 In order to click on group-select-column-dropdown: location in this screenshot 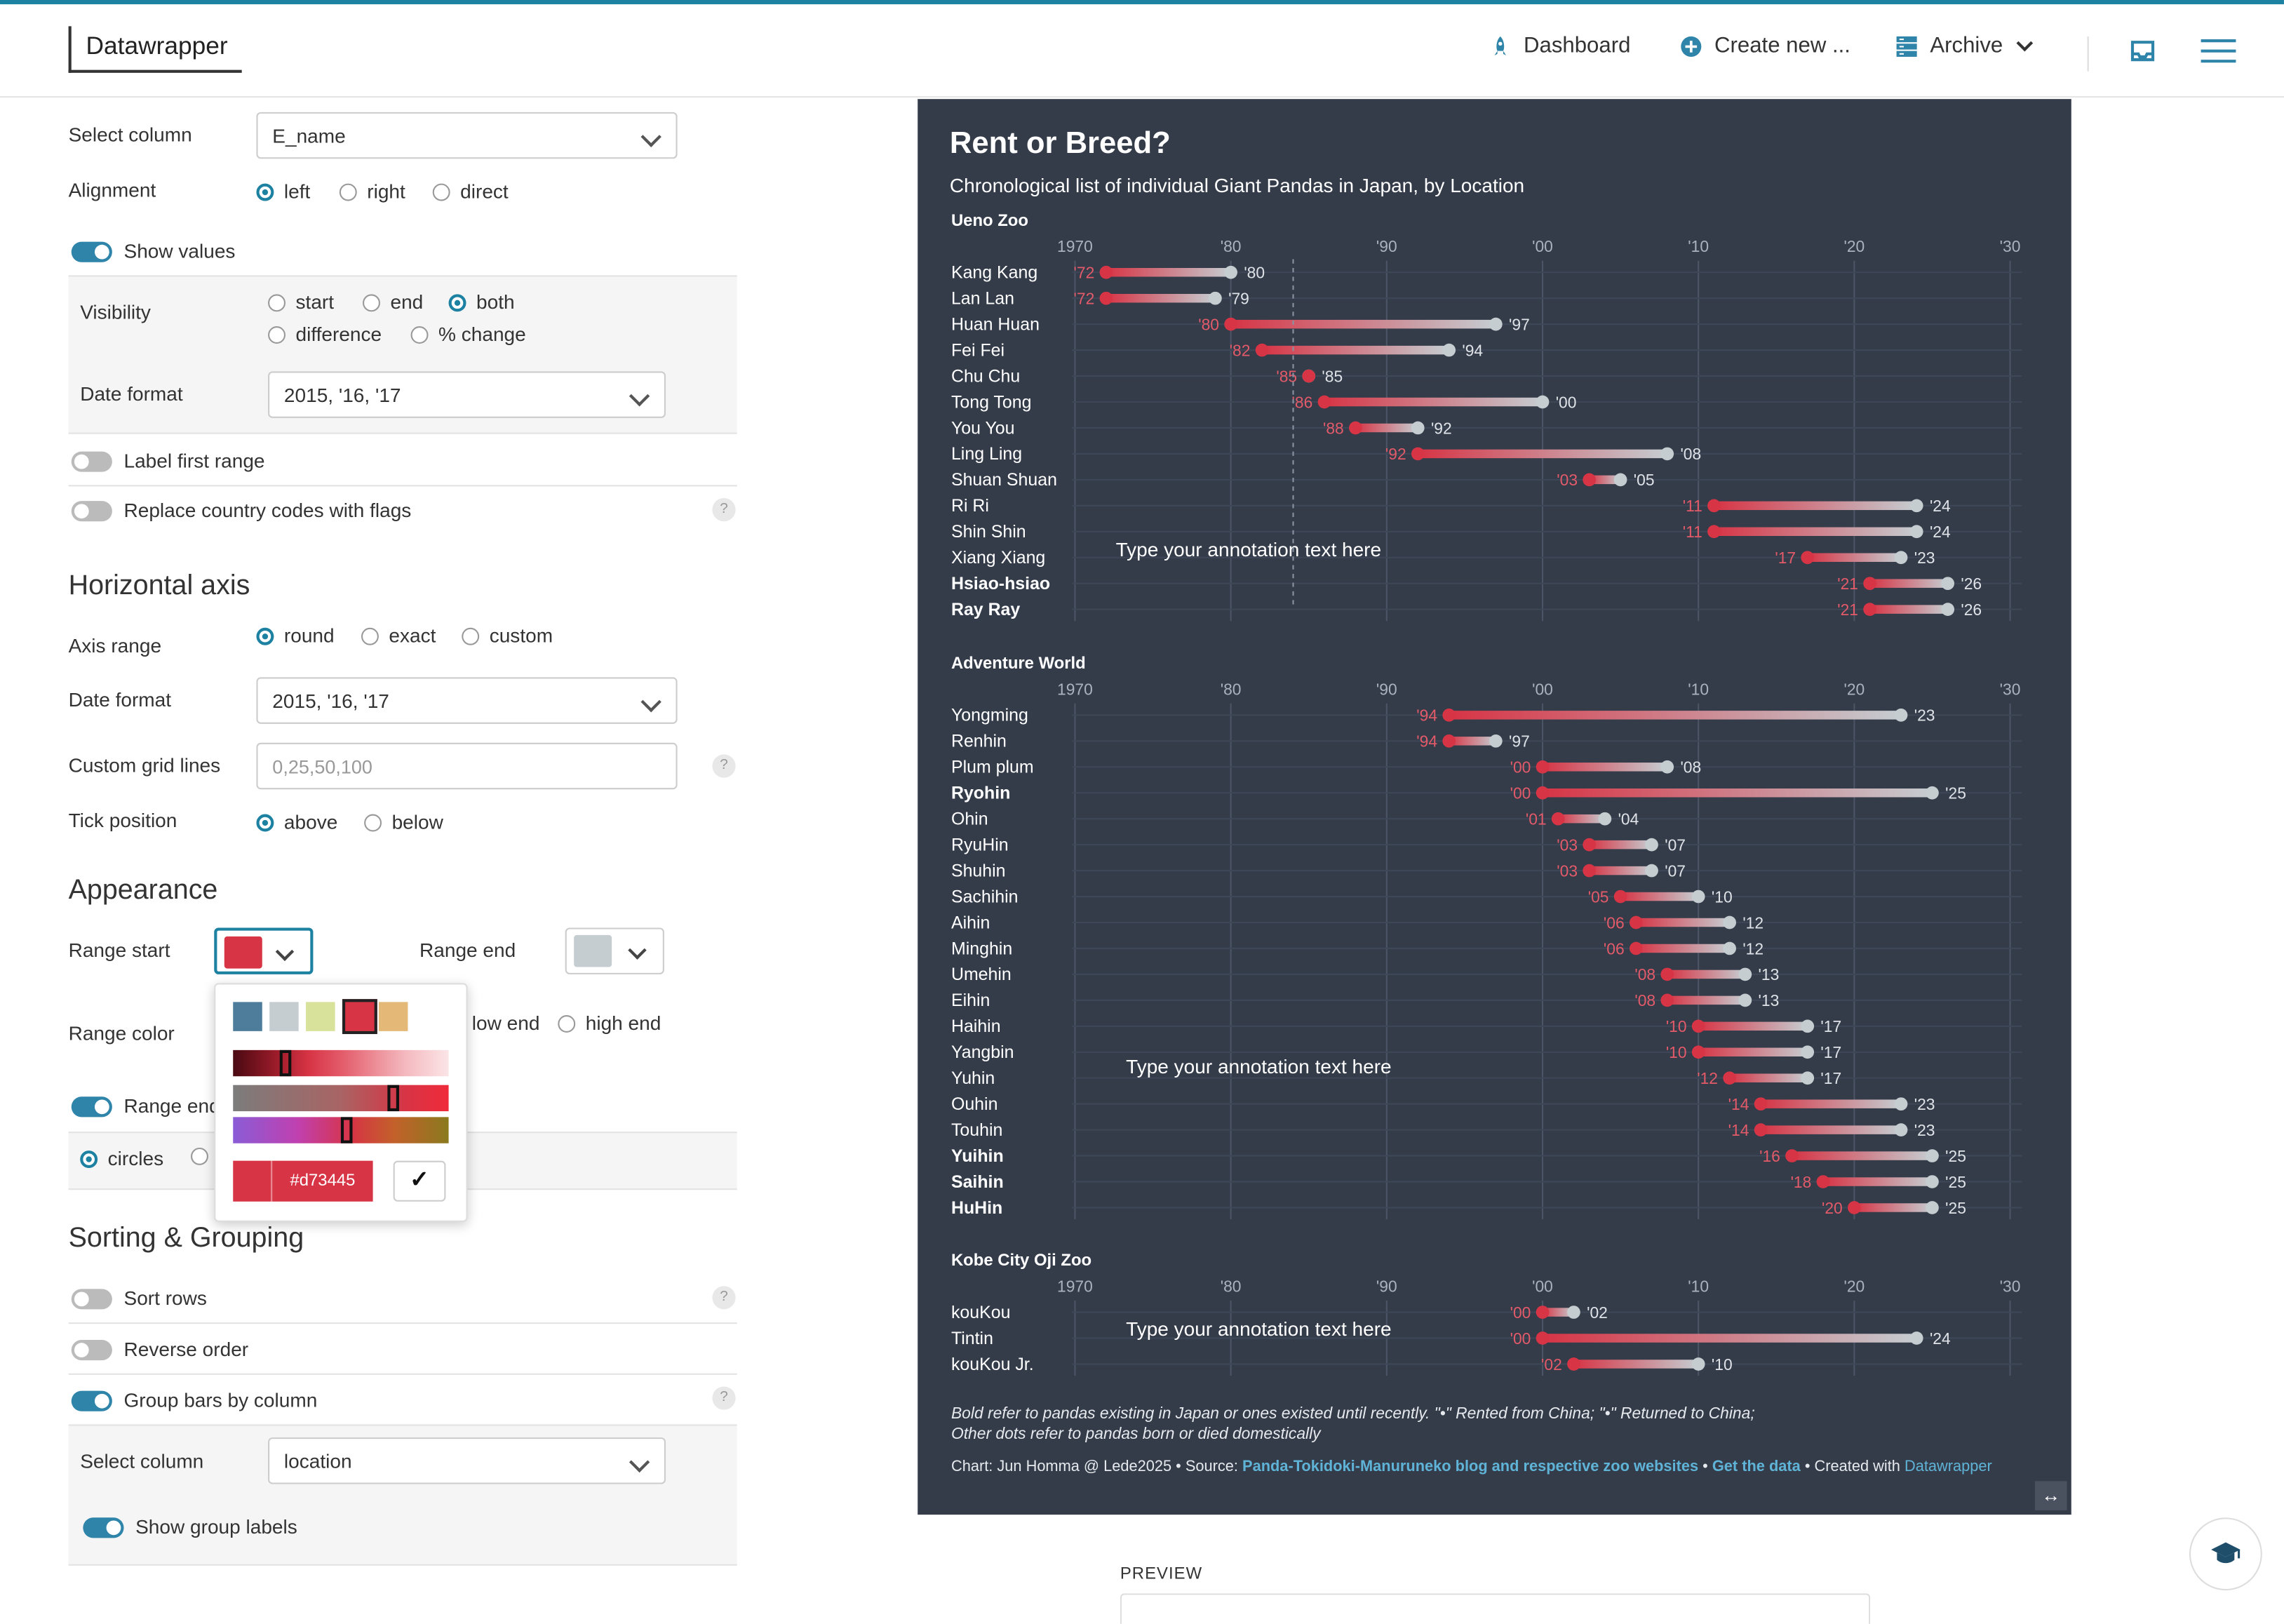, I will do `click(467, 1460)`.